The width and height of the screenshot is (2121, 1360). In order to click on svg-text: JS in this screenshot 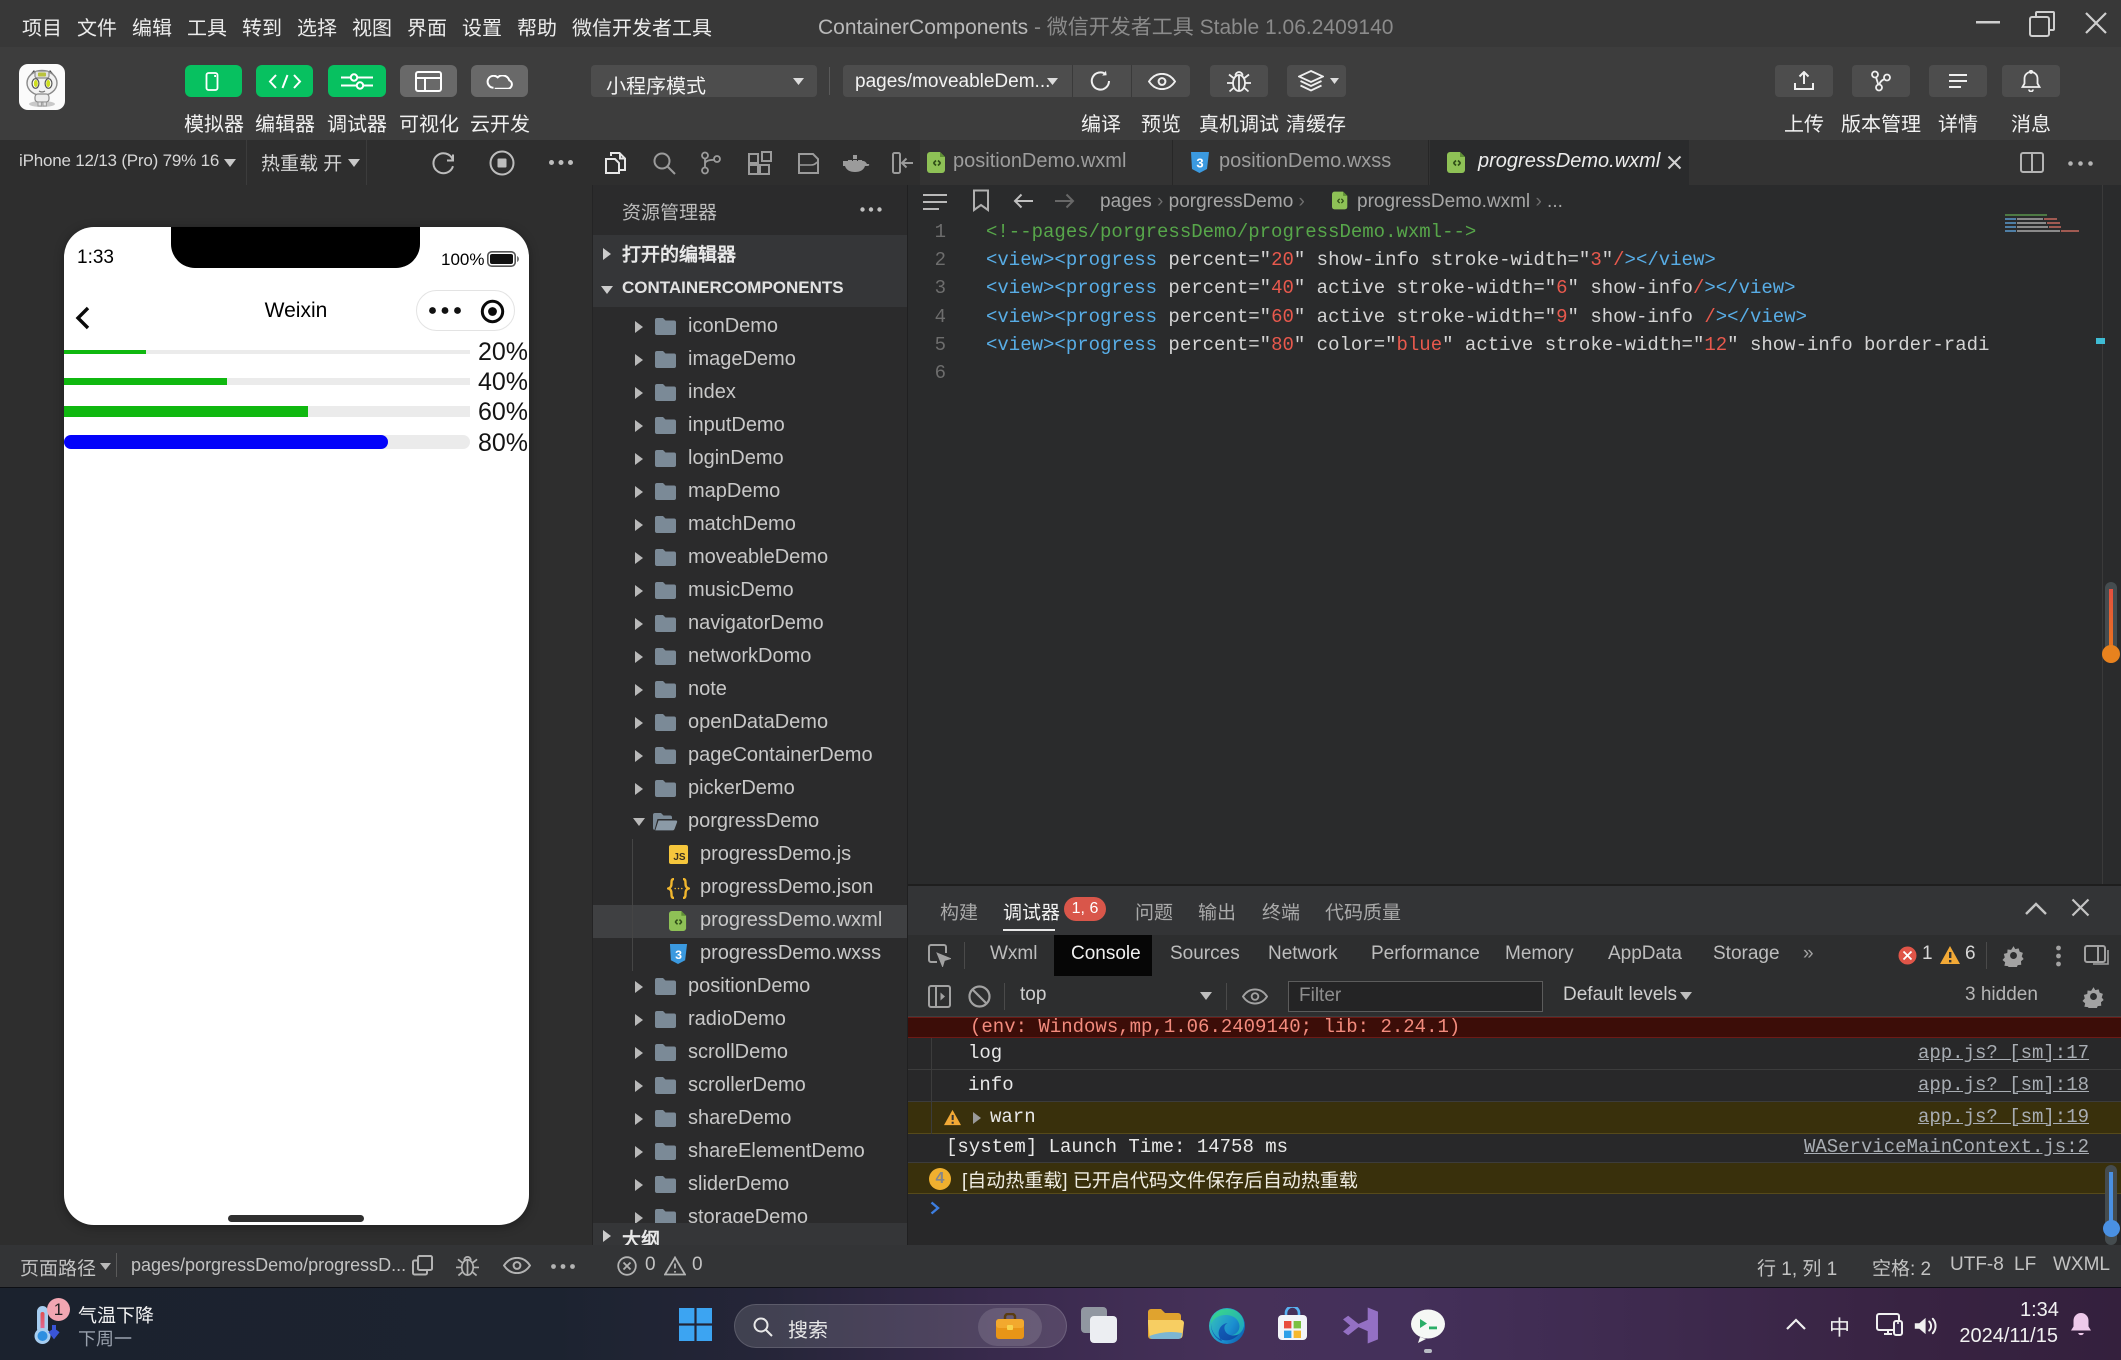, I will do `click(679, 857)`.